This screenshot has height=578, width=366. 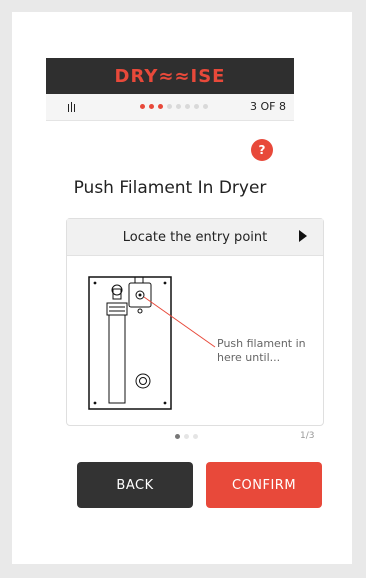 What do you see at coordinates (71, 107) in the screenshot?
I see `spool-icon` at bounding box center [71, 107].